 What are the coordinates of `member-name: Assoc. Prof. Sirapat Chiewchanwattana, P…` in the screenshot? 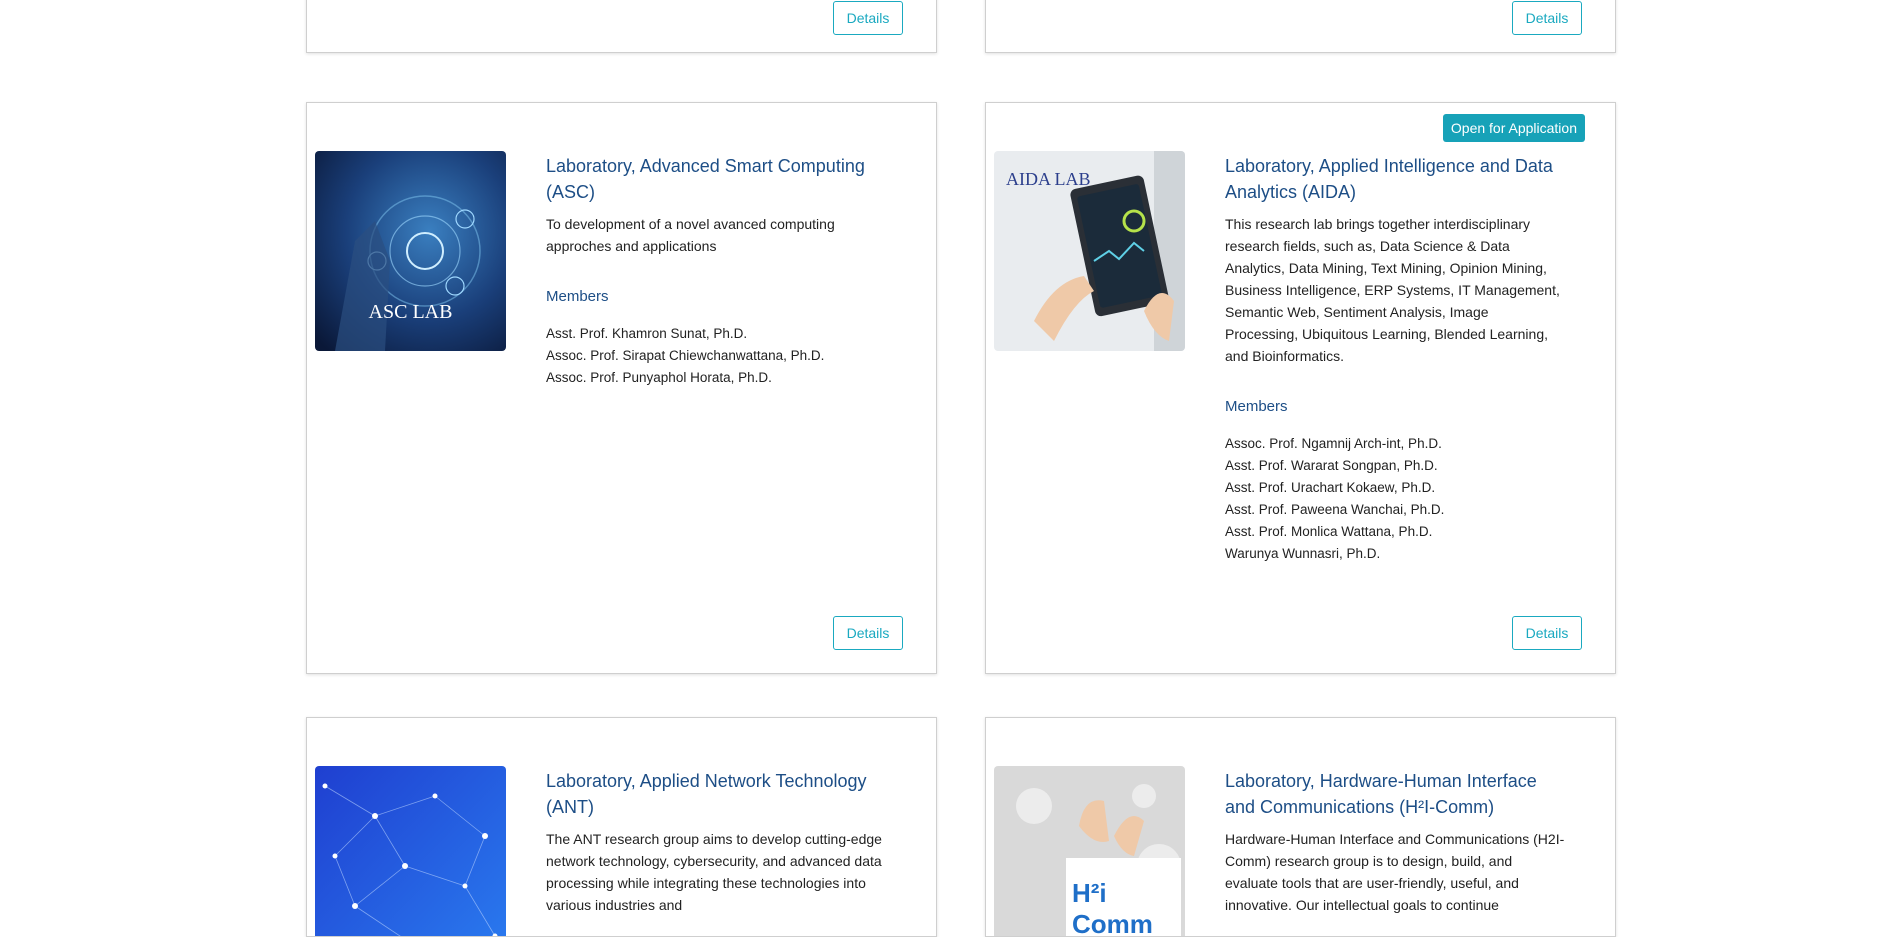 It's located at (716, 356).